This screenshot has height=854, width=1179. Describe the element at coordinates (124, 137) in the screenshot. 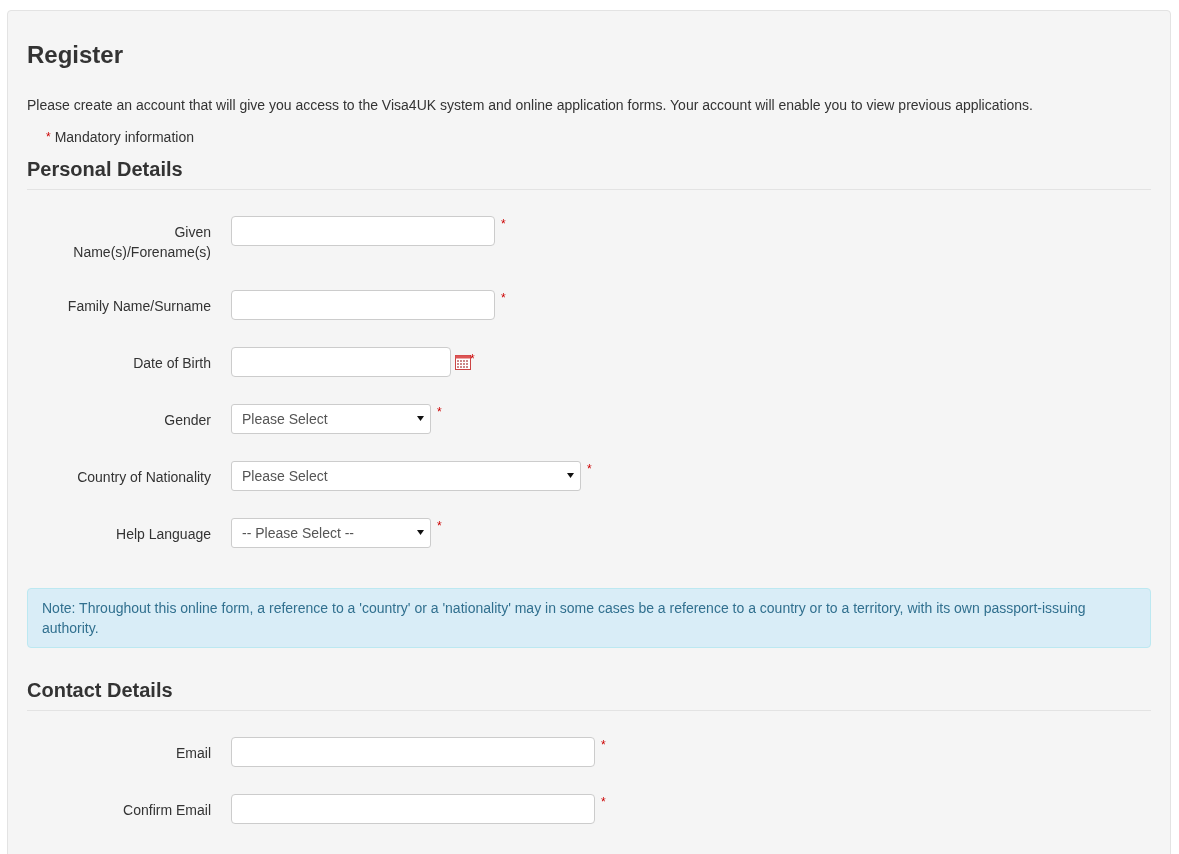

I see `mandatory-note: Mandatory information` at that location.